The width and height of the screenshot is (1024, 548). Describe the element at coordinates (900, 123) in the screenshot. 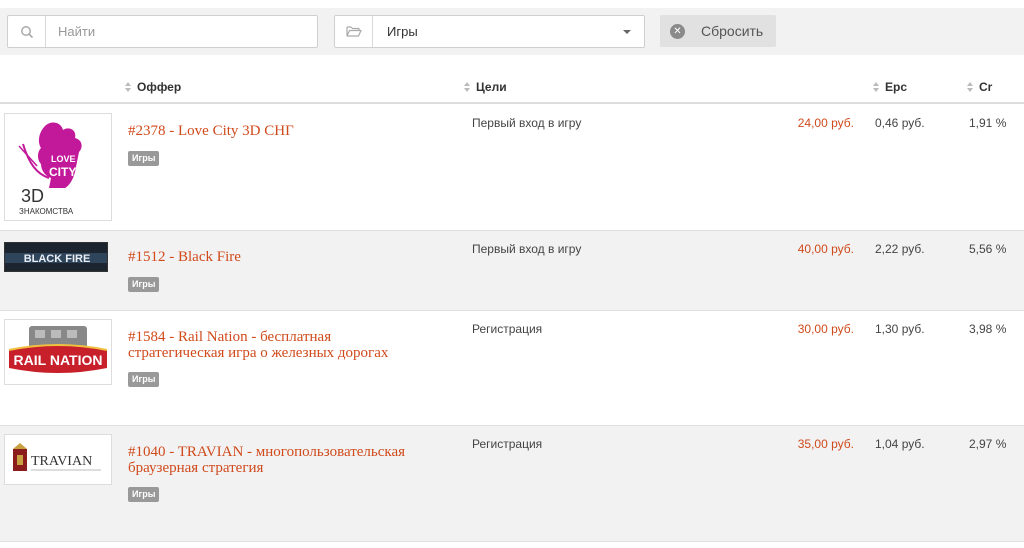

I see `epc-value: 0,46 руб.` at that location.